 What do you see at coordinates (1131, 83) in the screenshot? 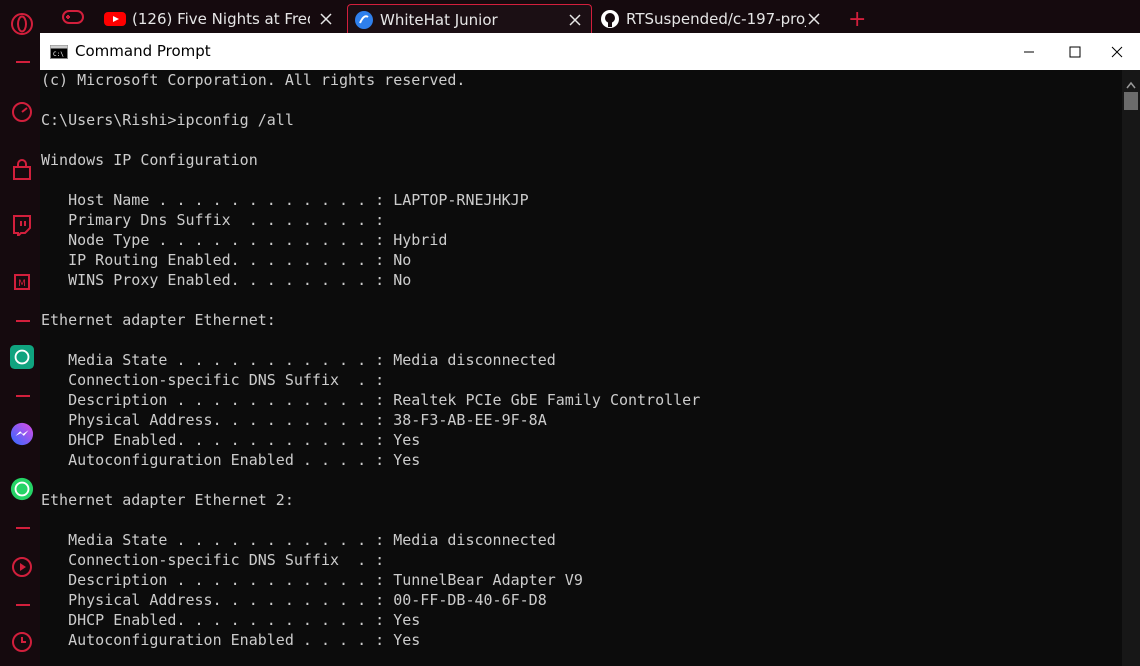
I see `scroll-up-icon` at bounding box center [1131, 83].